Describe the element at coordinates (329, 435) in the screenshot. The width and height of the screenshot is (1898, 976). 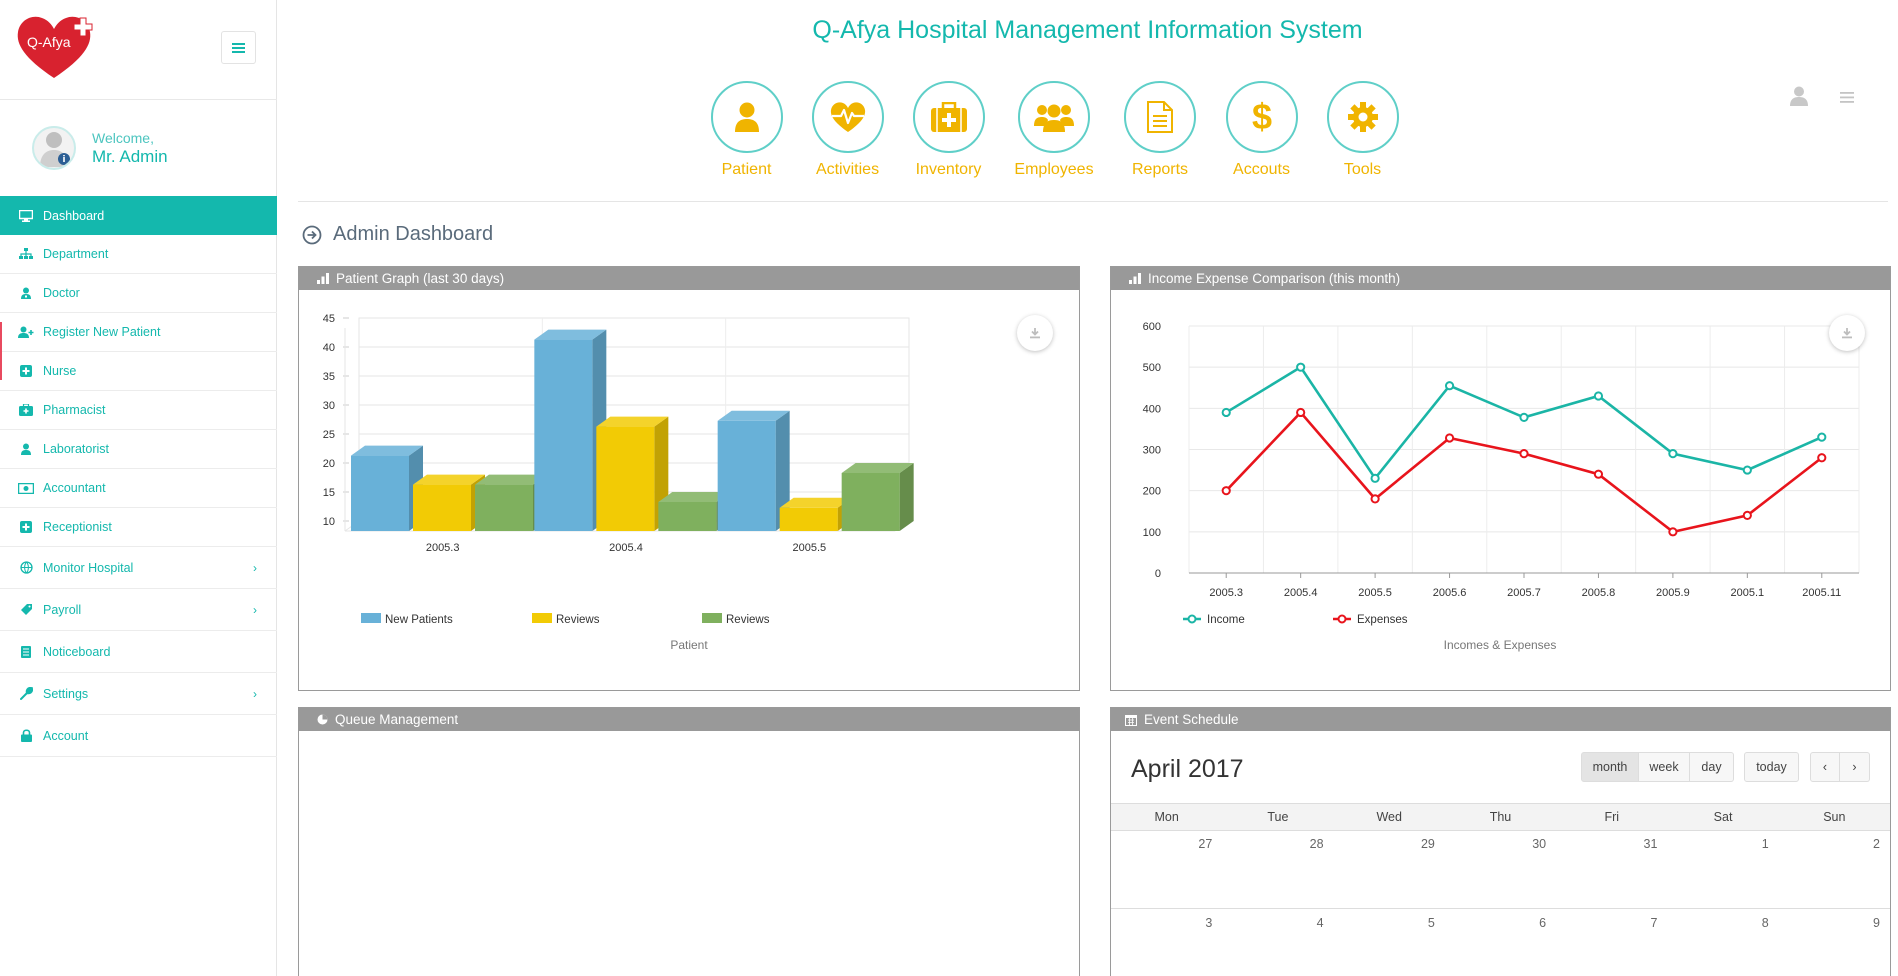
I see `y-tick-label: 25` at that location.